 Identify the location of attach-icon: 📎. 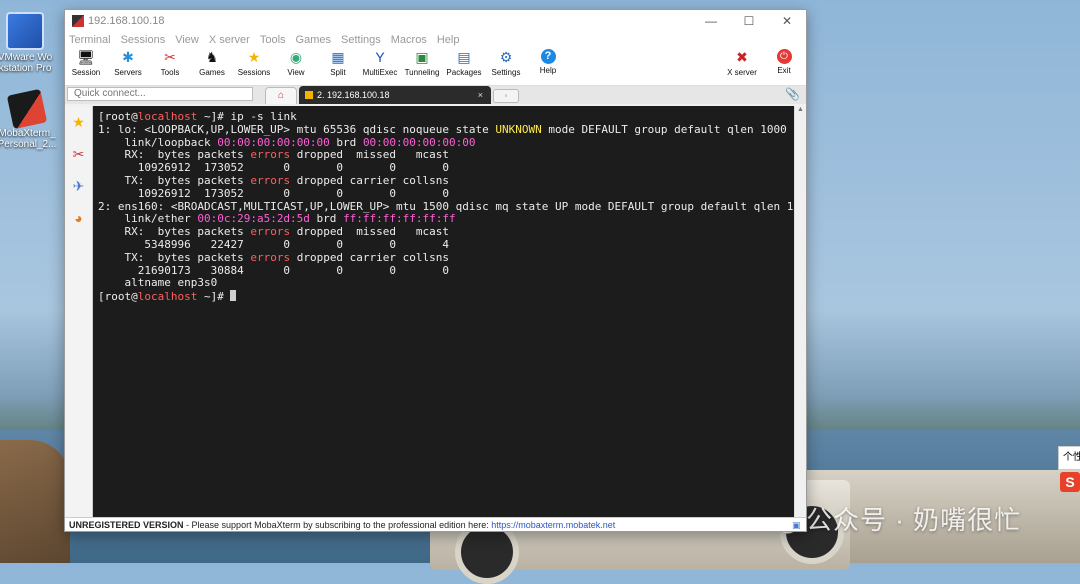
(792, 94).